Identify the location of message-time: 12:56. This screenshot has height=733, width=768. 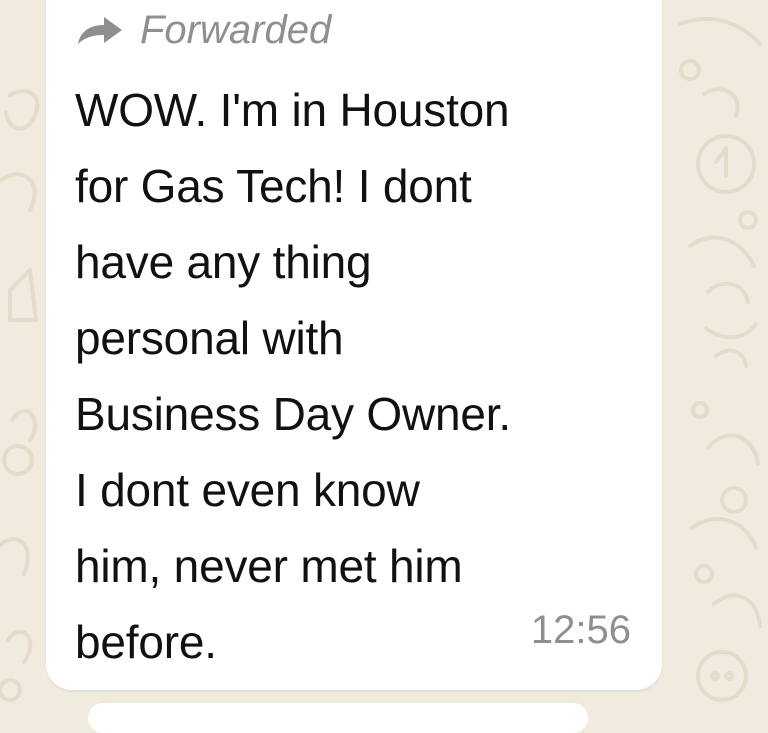
(580, 630).